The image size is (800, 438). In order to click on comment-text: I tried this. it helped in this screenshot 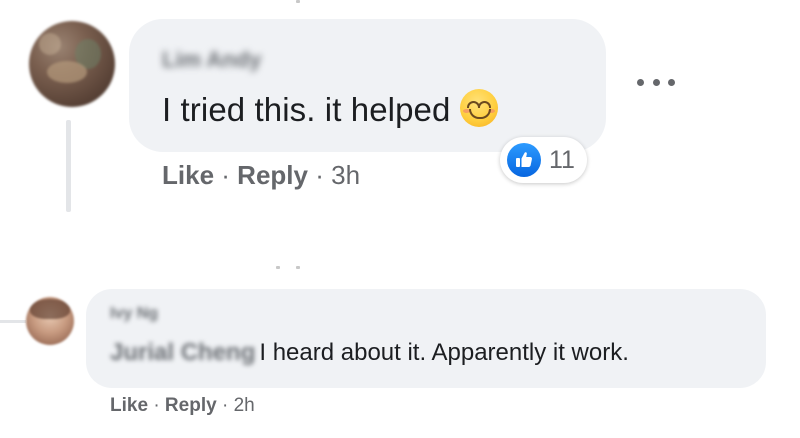, I will do `click(330, 109)`.